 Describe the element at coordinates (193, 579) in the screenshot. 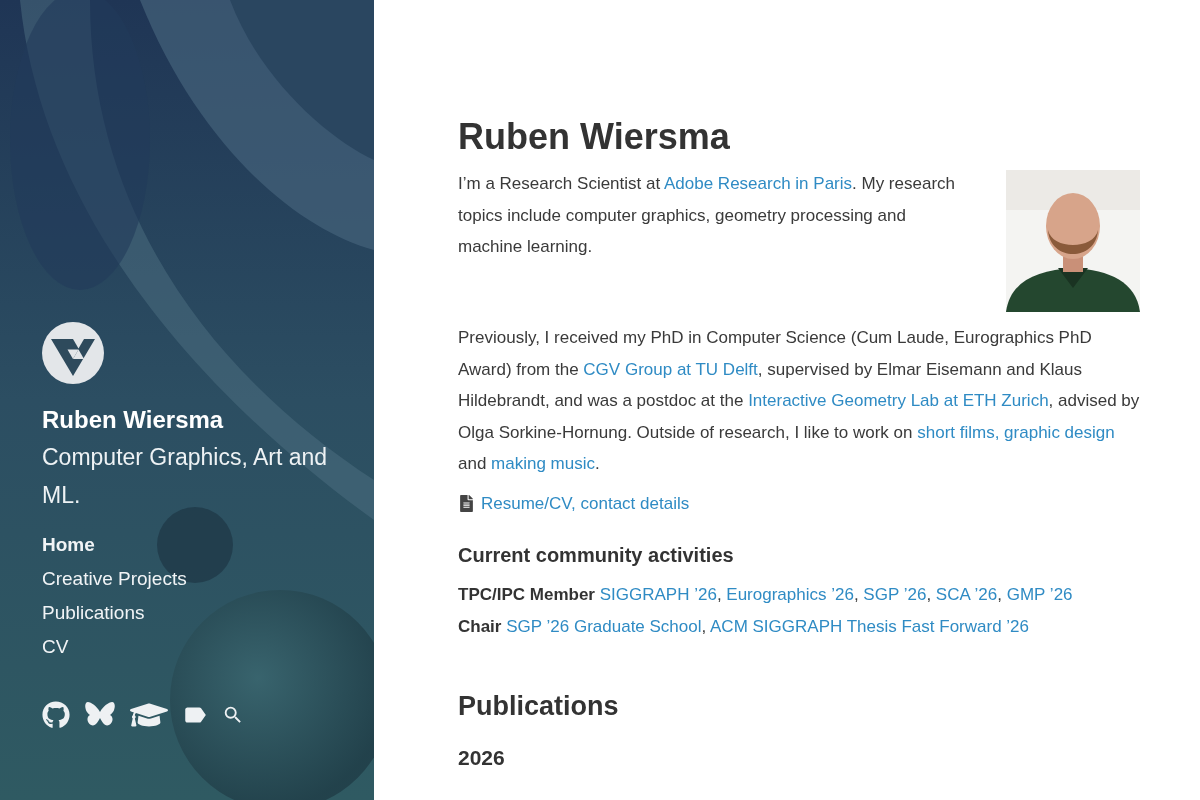

I see `nav-link: Creative Projects` at that location.